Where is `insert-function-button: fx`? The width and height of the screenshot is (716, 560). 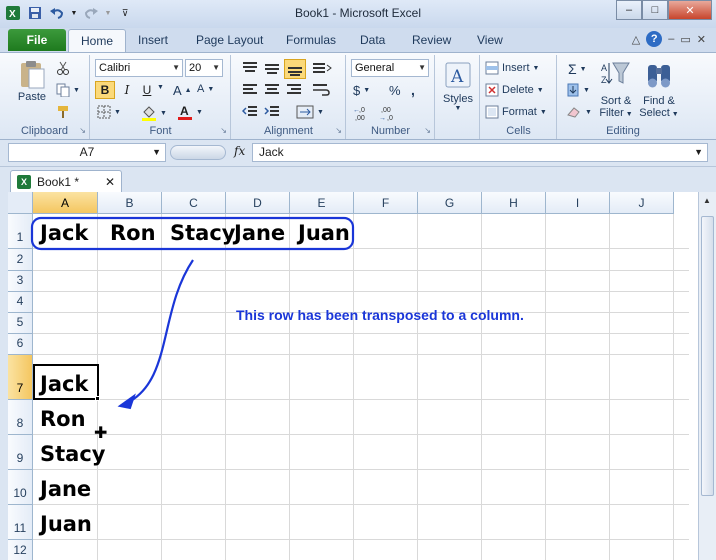 insert-function-button: fx is located at coordinates (239, 151).